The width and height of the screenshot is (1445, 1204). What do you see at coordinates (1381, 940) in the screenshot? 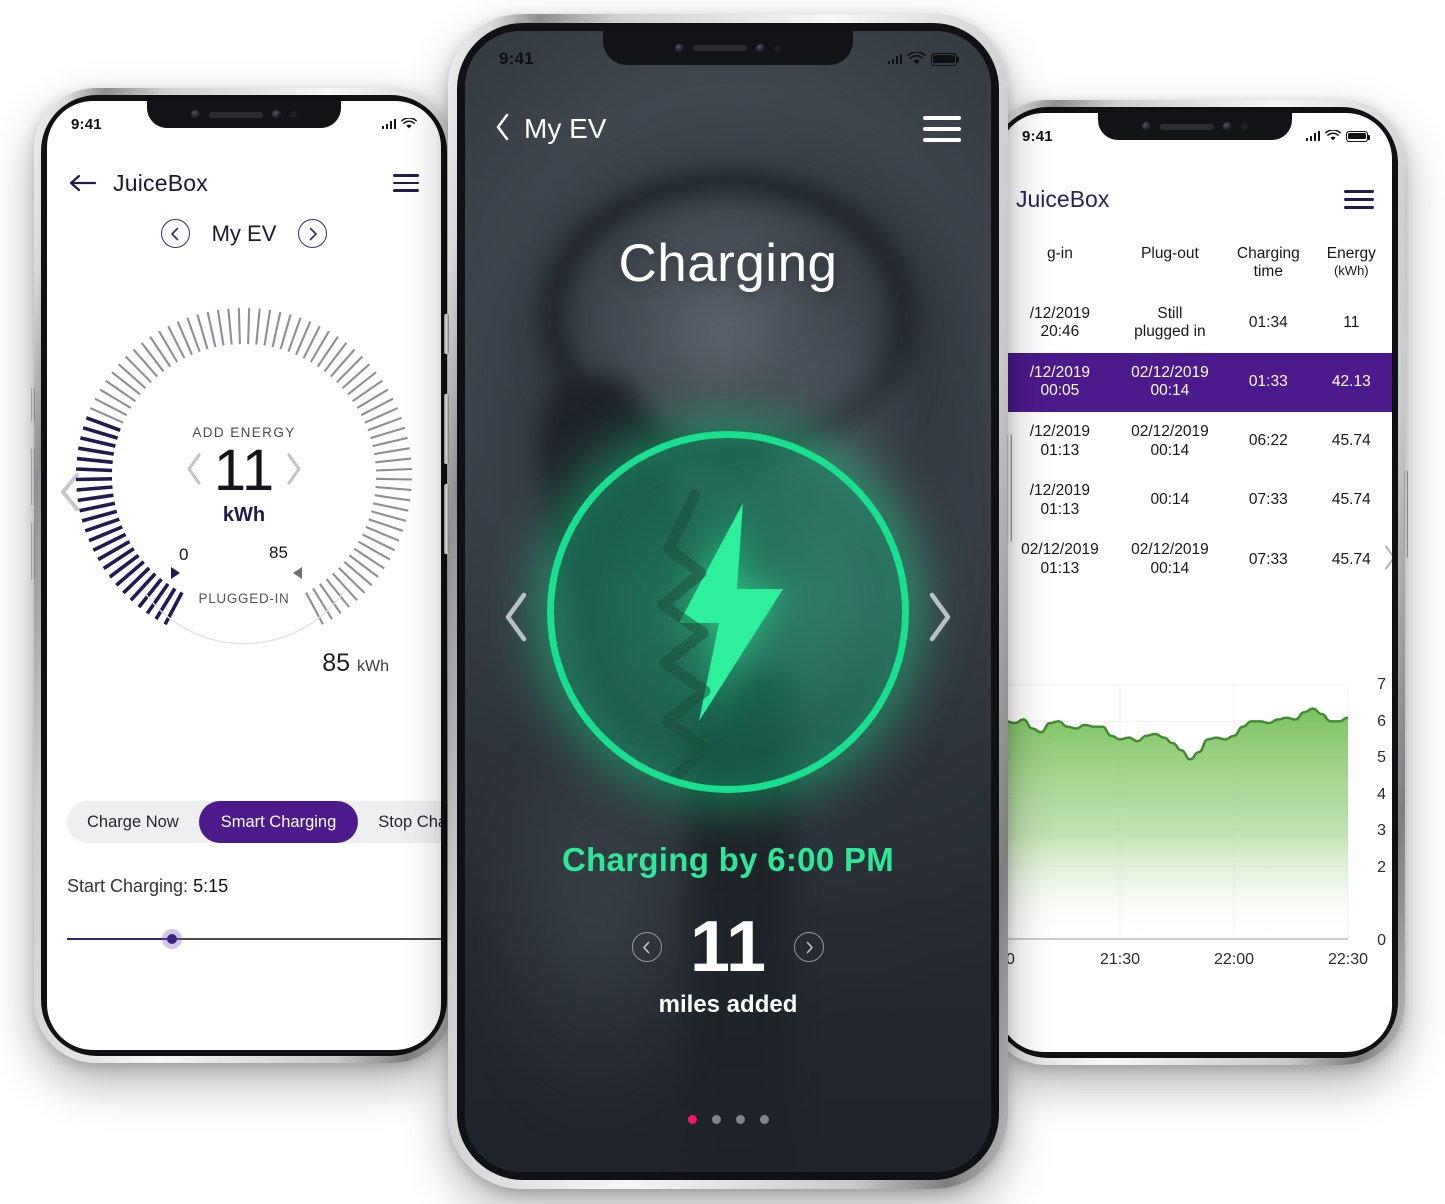
I see `y-tick-label: 0` at bounding box center [1381, 940].